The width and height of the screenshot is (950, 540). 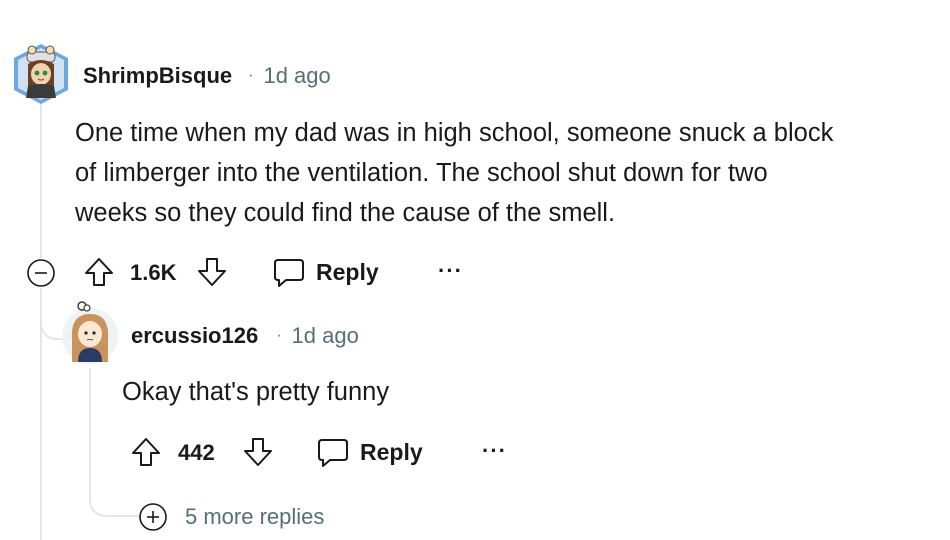 What do you see at coordinates (41, 179) in the screenshot?
I see `thread-line-main` at bounding box center [41, 179].